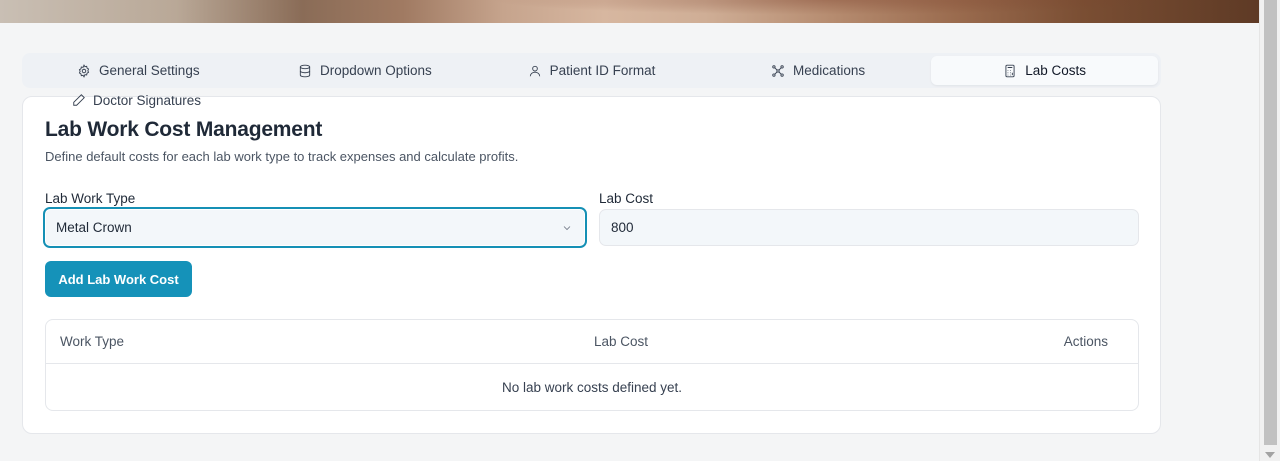  What do you see at coordinates (1270, 222) in the screenshot?
I see `scrollbar-thumb` at bounding box center [1270, 222].